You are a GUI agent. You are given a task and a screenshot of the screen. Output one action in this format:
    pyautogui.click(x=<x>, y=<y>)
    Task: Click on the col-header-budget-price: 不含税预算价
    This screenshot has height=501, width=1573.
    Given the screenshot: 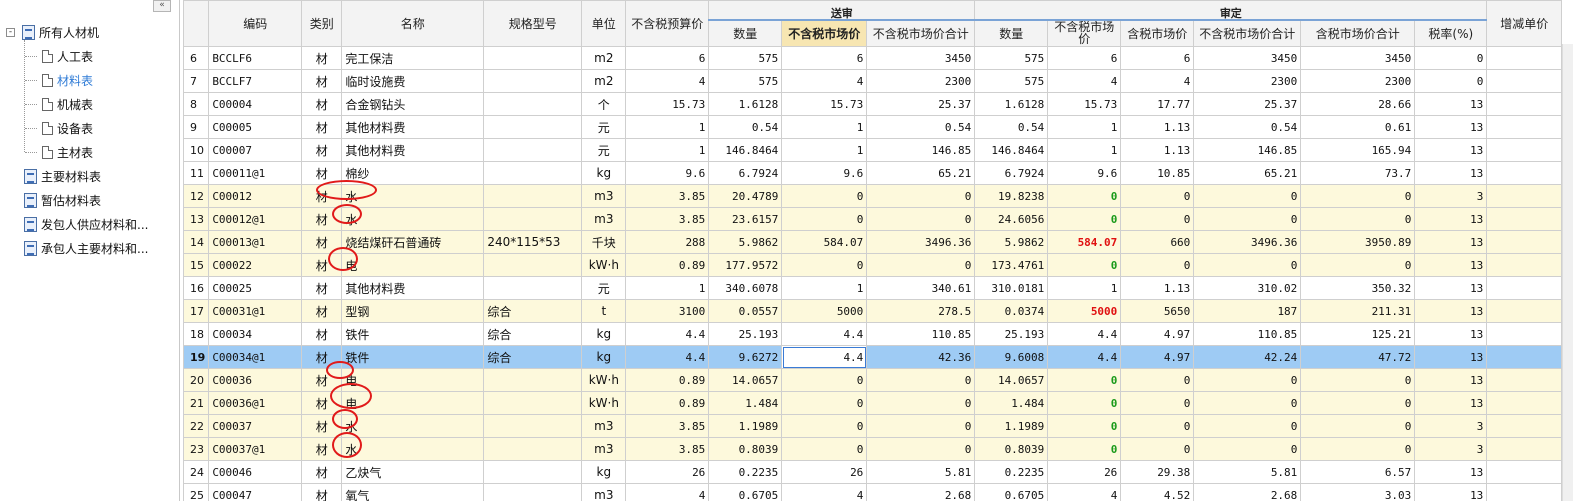 What is the action you would take?
    pyautogui.click(x=667, y=23)
    